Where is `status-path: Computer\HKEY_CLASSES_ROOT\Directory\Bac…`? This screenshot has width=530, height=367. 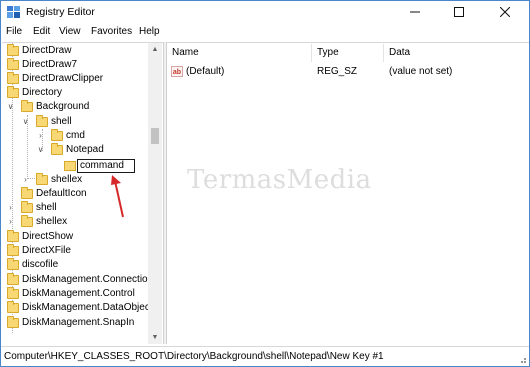
status-path: Computer\HKEY_CLASSES_ROOT\Directory\Bac… is located at coordinates (194, 356).